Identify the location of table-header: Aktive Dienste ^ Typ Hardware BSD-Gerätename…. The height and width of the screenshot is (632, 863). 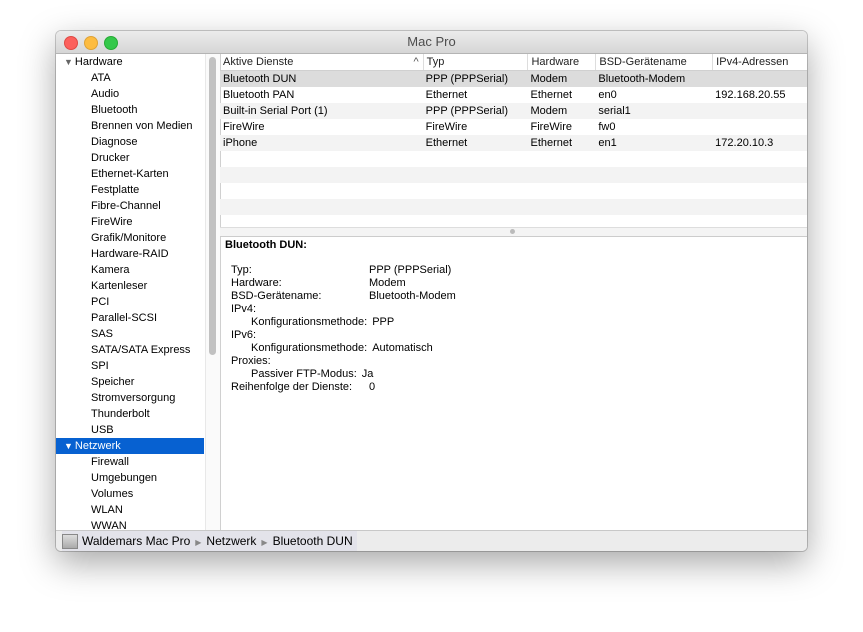
(513, 62).